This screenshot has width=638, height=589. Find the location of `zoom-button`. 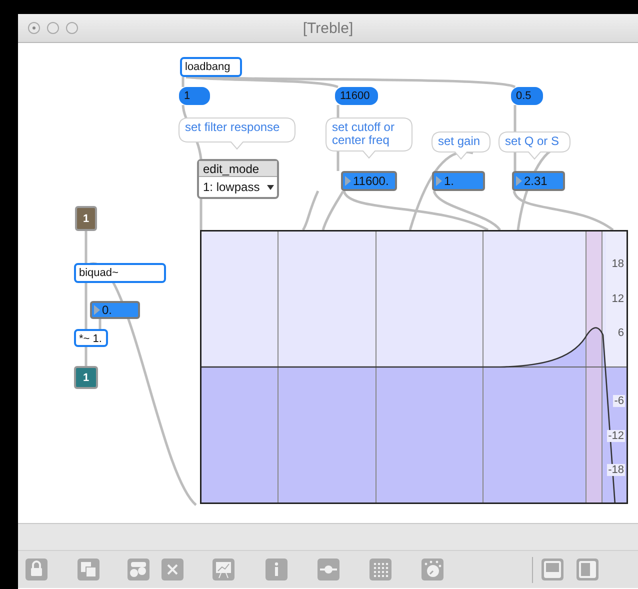

zoom-button is located at coordinates (72, 28).